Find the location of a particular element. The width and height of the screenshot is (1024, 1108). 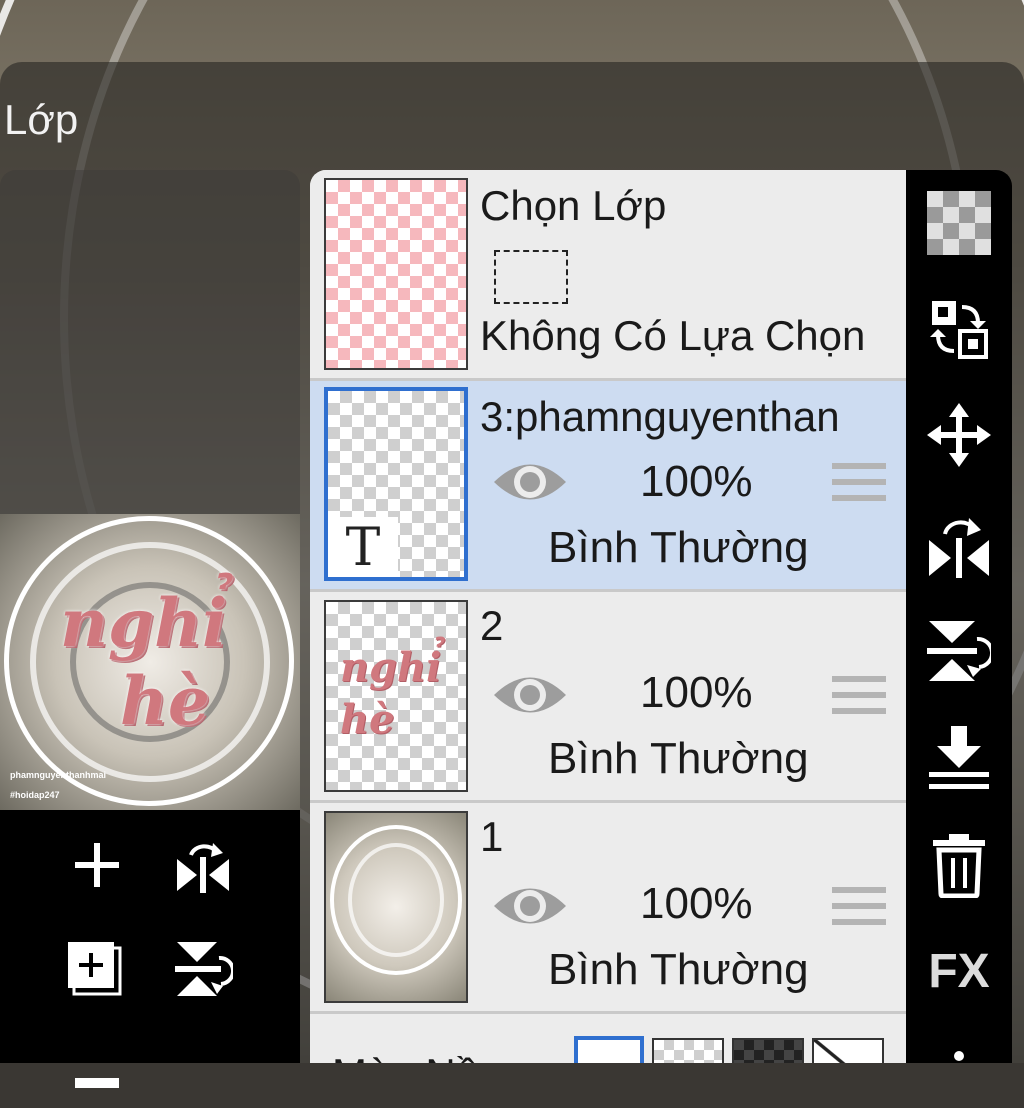

swap-layers-button is located at coordinates (959, 329).